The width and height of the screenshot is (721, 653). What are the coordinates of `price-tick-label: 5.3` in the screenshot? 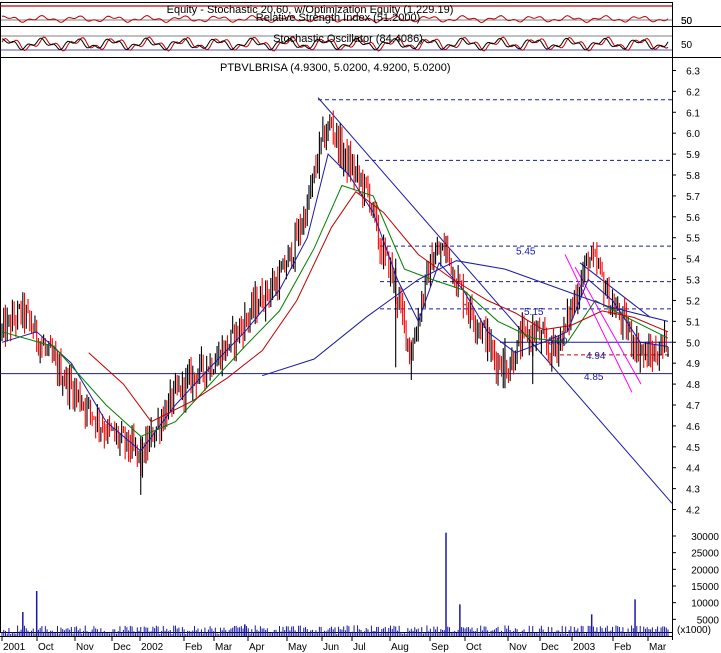 It's located at (693, 281).